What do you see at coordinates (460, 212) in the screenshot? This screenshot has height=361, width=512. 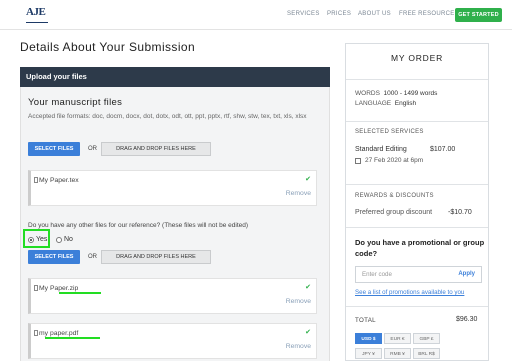 I see `discount-value: -$10.70` at bounding box center [460, 212].